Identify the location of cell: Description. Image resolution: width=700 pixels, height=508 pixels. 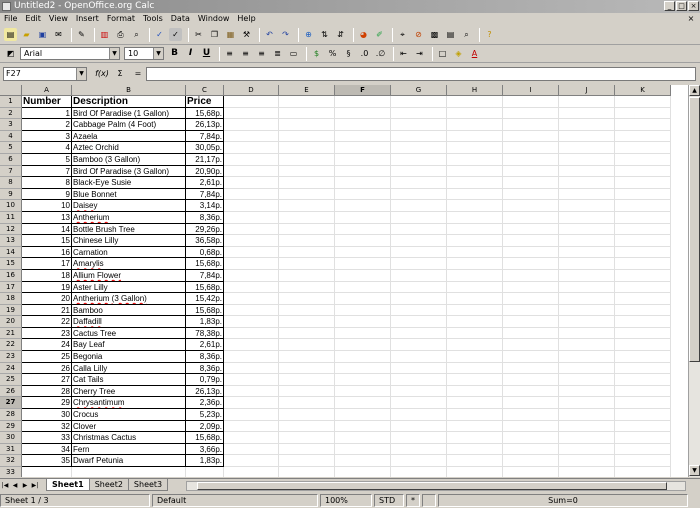
(129, 102).